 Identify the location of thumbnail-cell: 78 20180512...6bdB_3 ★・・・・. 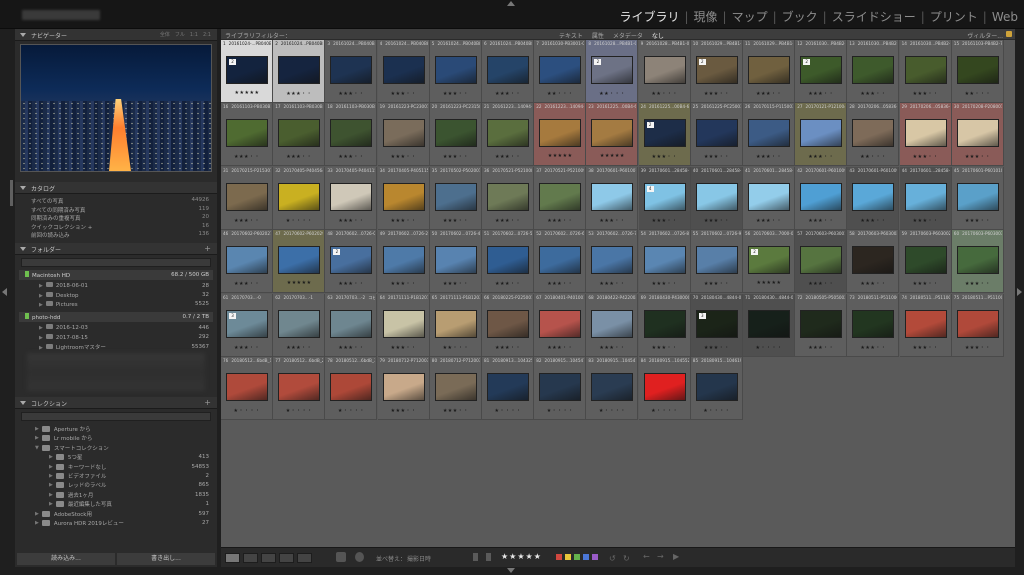
(351, 388).